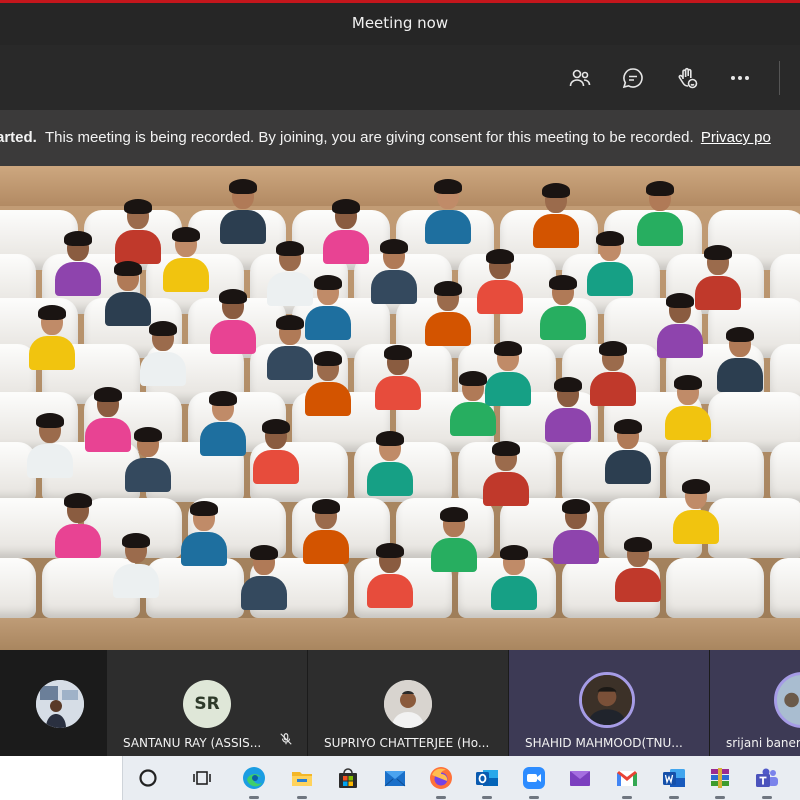 This screenshot has height=800, width=800. What do you see at coordinates (580, 78) in the screenshot?
I see `participants-icon` at bounding box center [580, 78].